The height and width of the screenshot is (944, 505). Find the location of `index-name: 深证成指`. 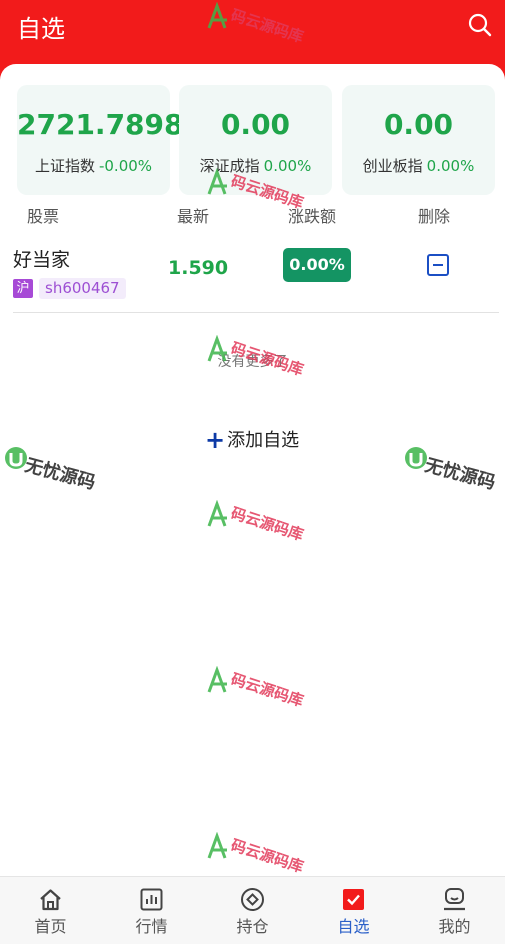

index-name: 深证成指 is located at coordinates (229, 166).